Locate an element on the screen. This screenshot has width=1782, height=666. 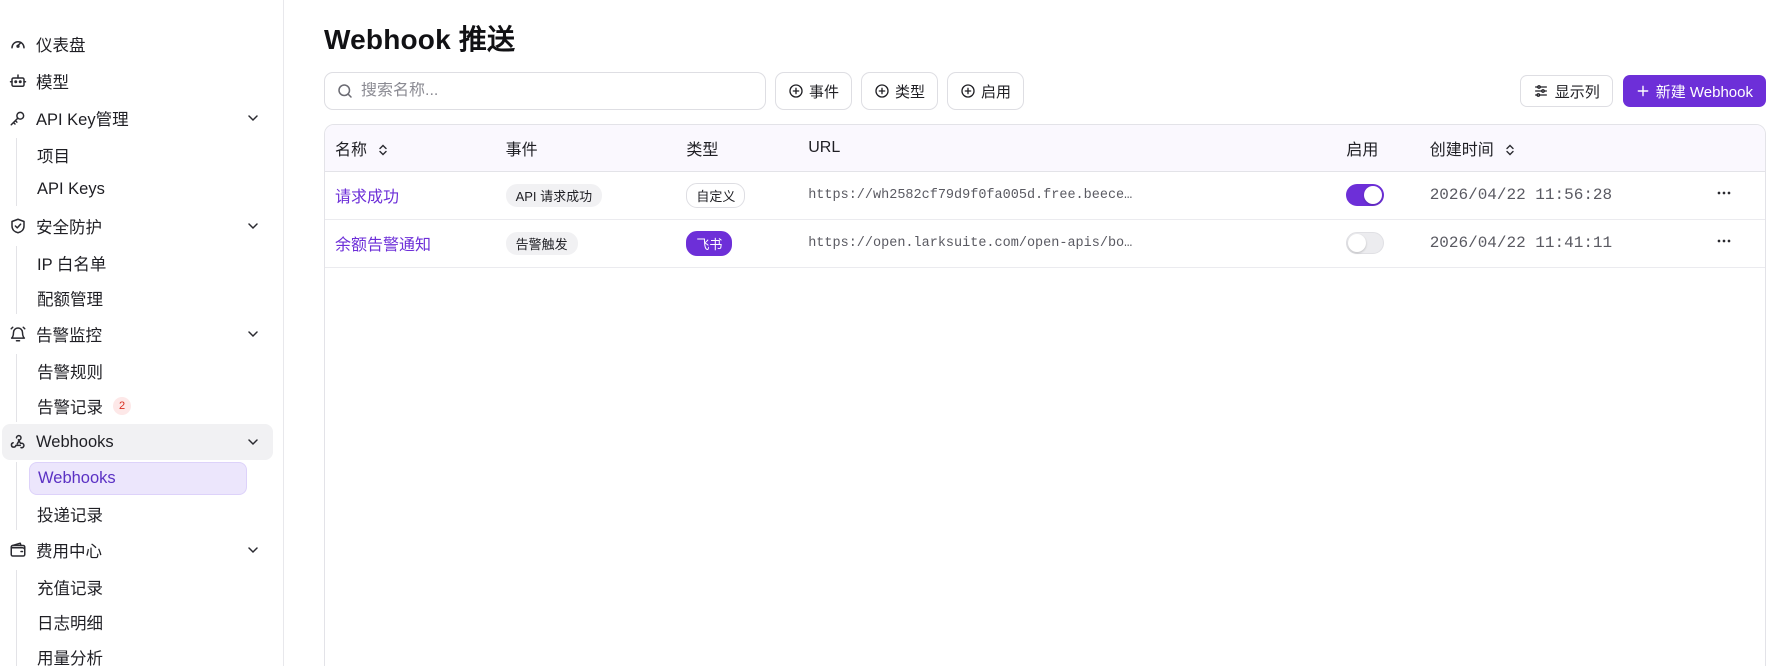
created-time: 2026/04/22 11:41:11 is located at coordinates (1521, 243).